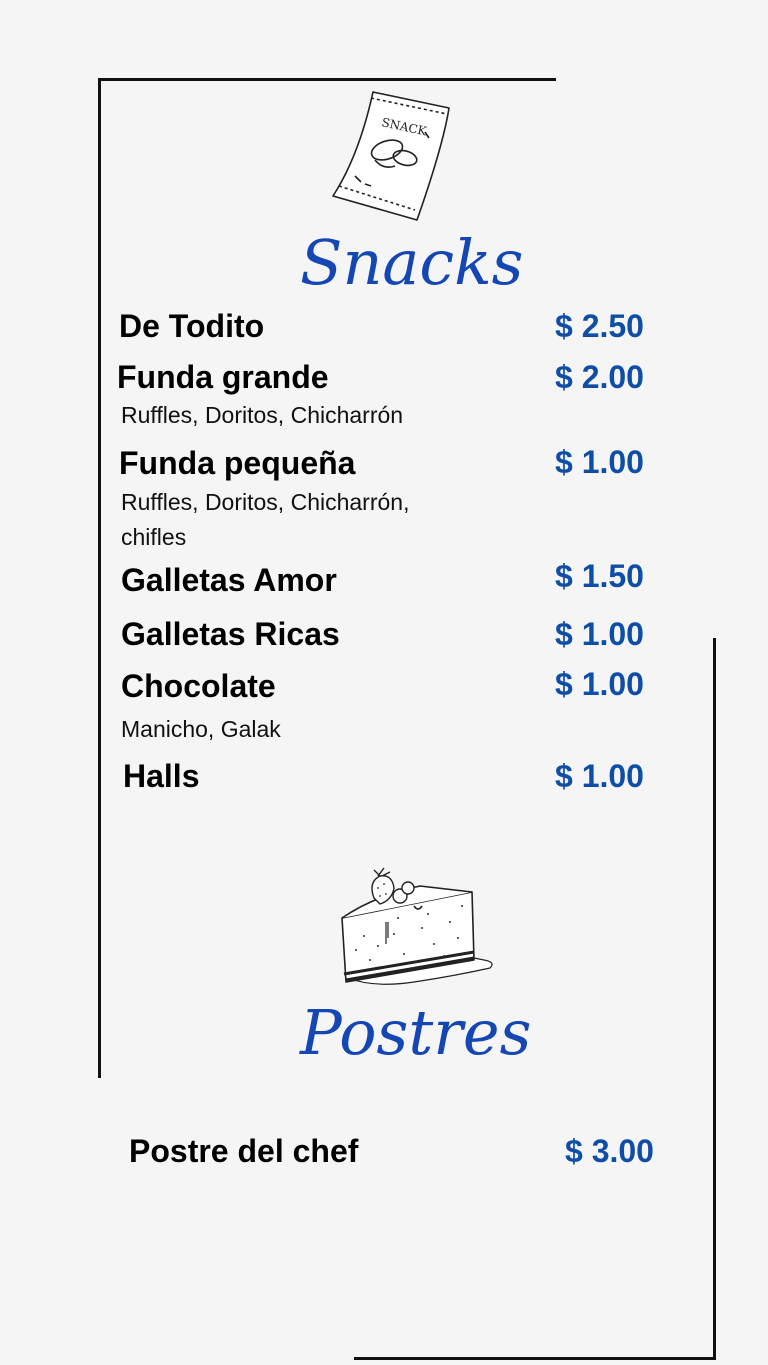 The image size is (768, 1365). Describe the element at coordinates (265, 519) in the screenshot. I see `item-funda-pequena-desc: Ruffles, Doritos, Chicharrón, chifles` at that location.